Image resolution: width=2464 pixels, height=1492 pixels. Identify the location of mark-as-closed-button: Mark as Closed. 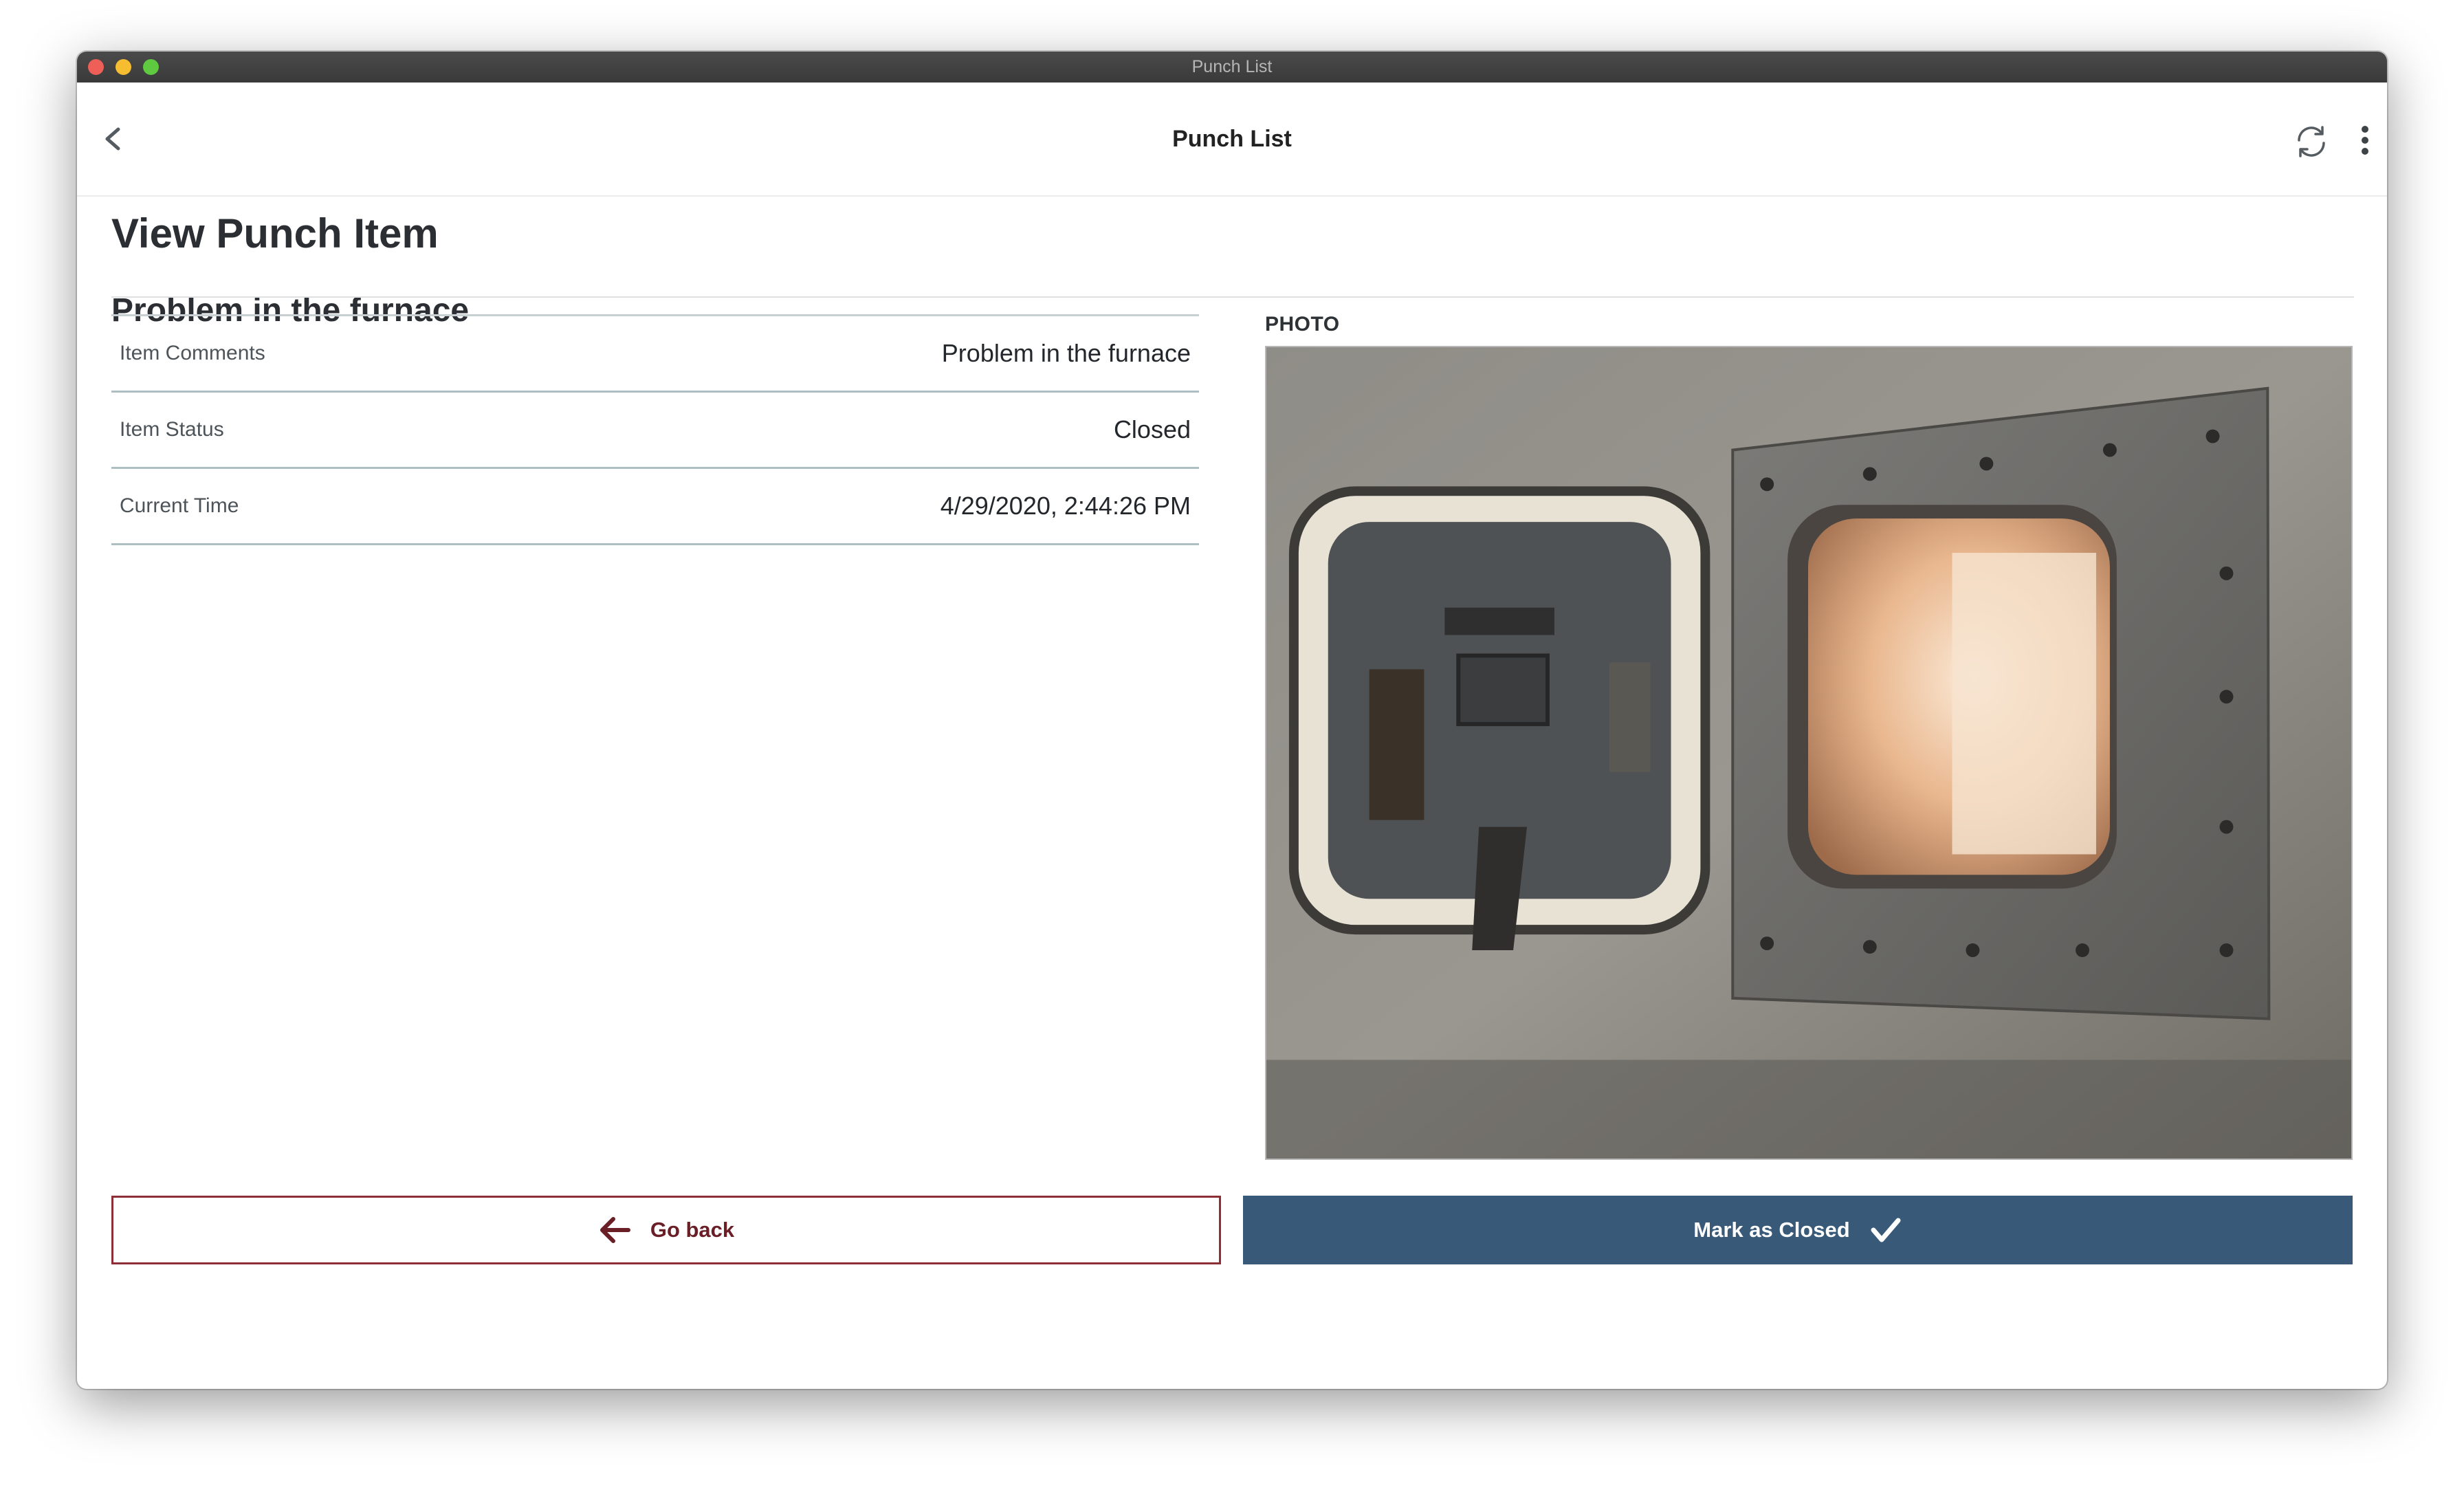
(1798, 1230).